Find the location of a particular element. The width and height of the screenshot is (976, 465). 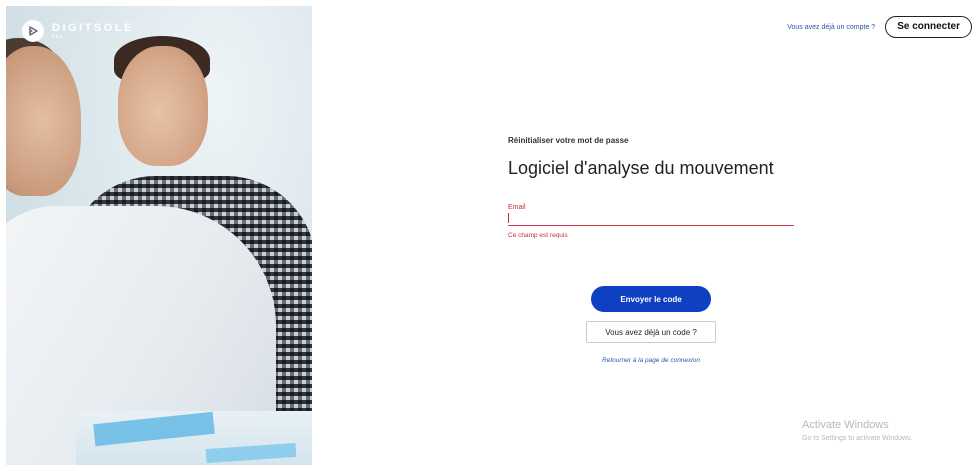

text-caret is located at coordinates (508, 218).